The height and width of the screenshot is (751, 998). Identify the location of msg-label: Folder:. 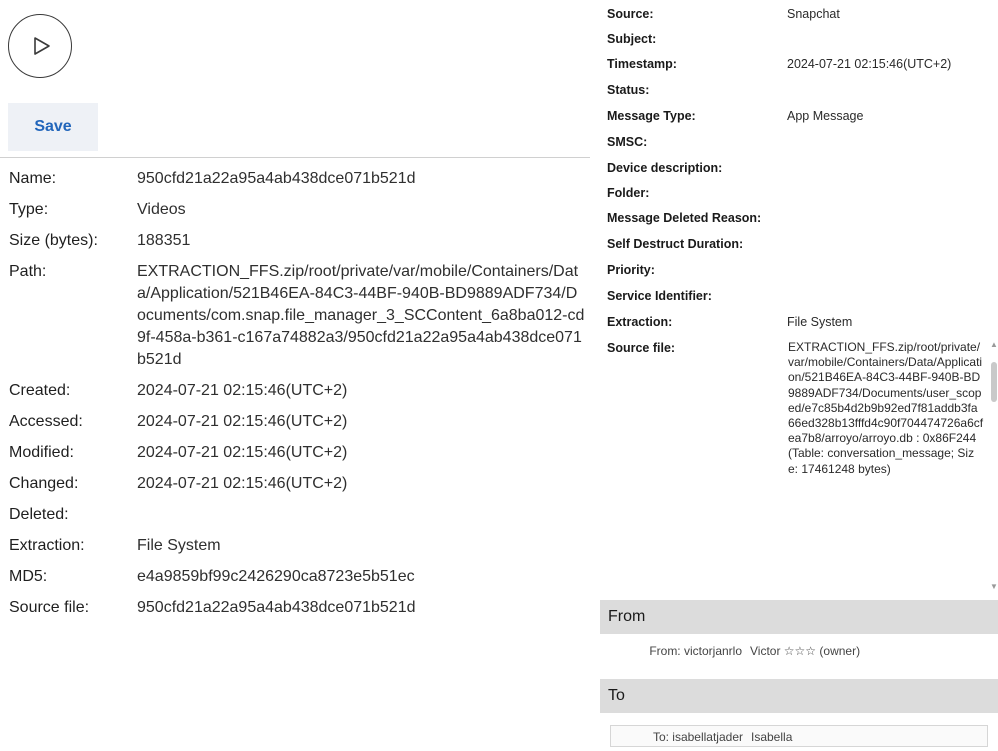
(628, 193).